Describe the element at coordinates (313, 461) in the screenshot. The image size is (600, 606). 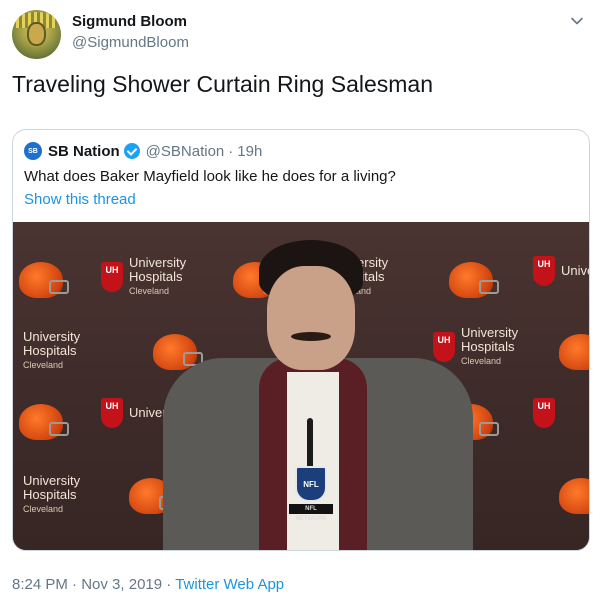
I see `shirt` at that location.